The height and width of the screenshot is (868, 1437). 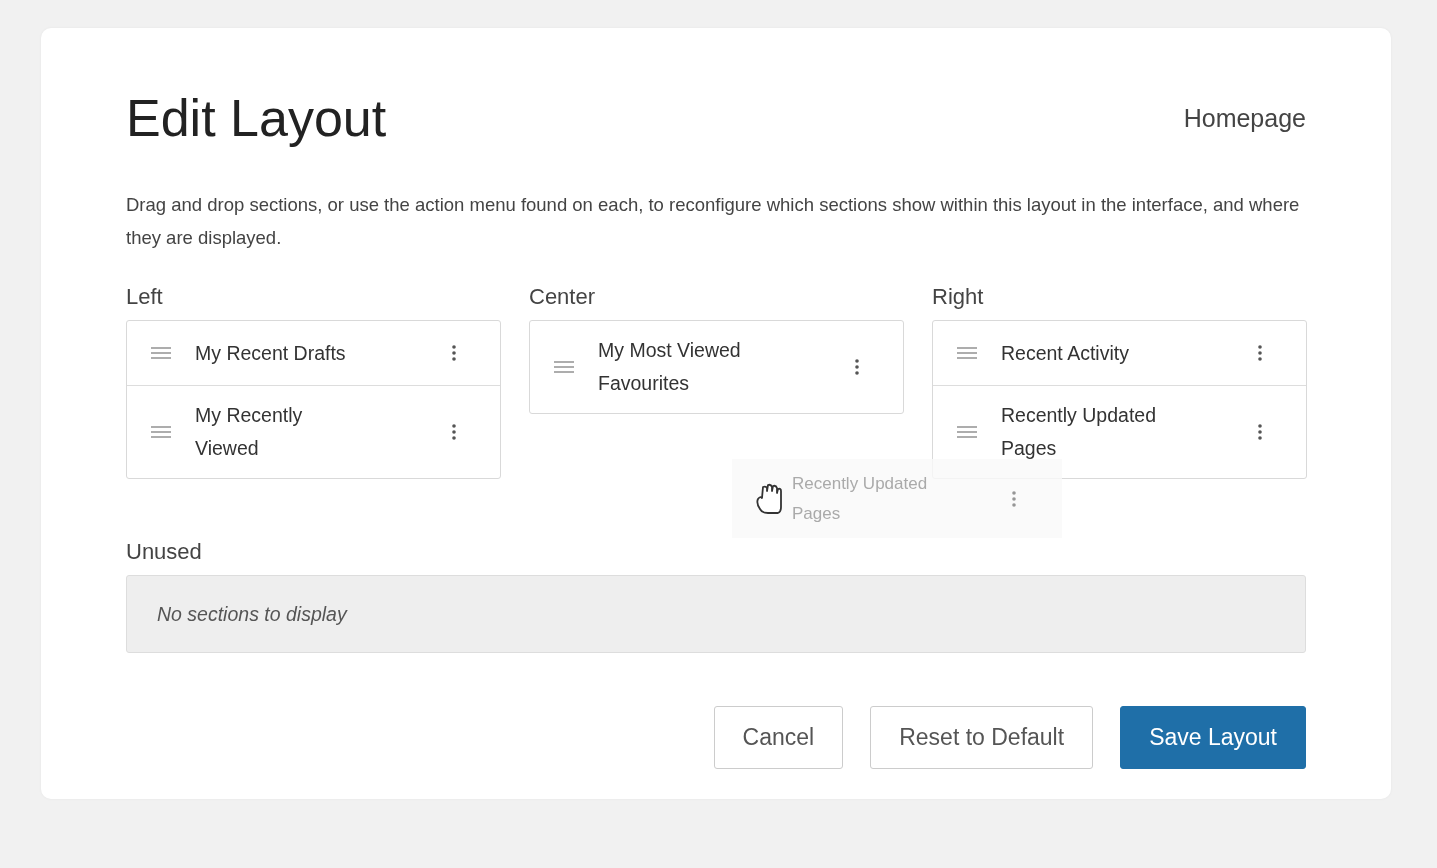 I want to click on save-button: Save Layout, so click(x=1213, y=737).